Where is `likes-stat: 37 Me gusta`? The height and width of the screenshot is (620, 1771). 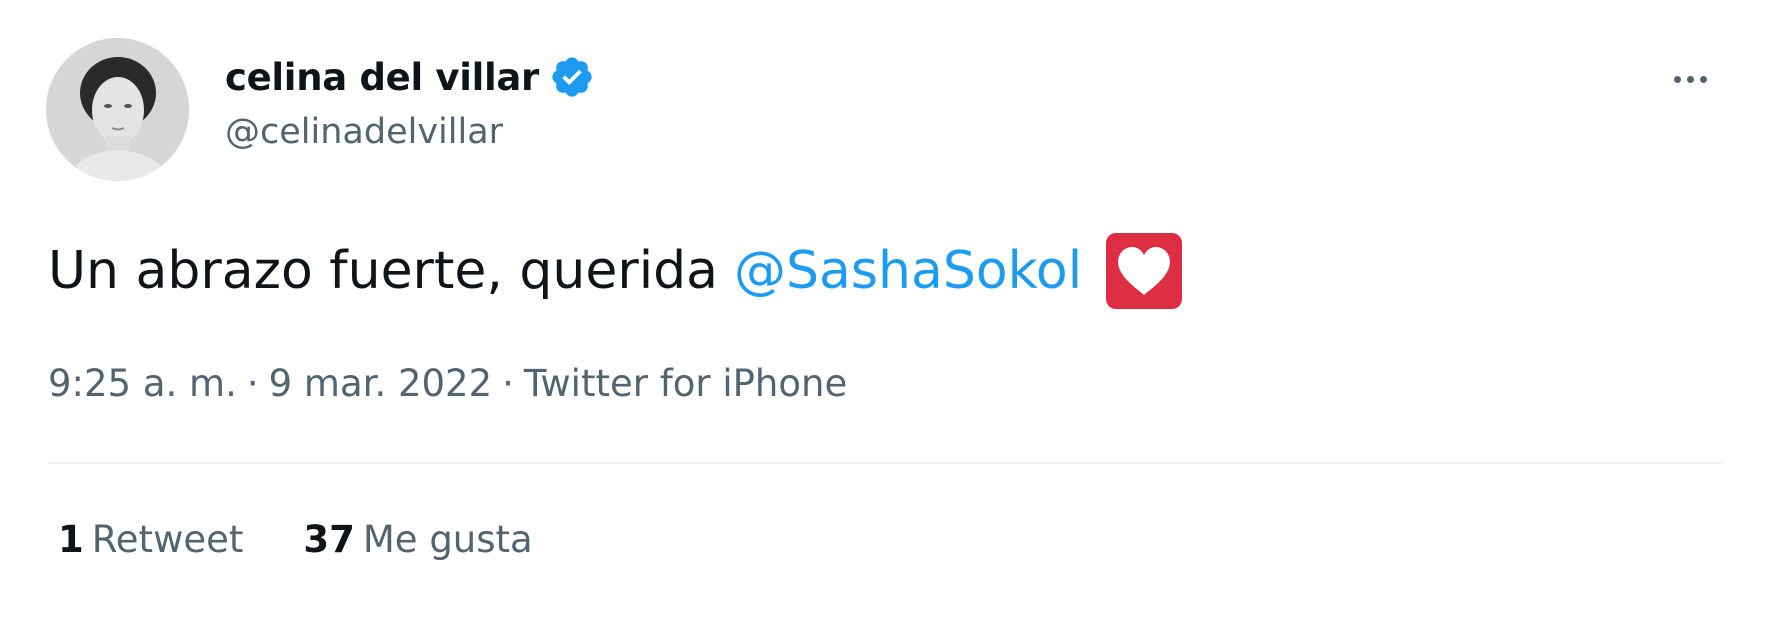
likes-stat: 37 Me gusta is located at coordinates (417, 539).